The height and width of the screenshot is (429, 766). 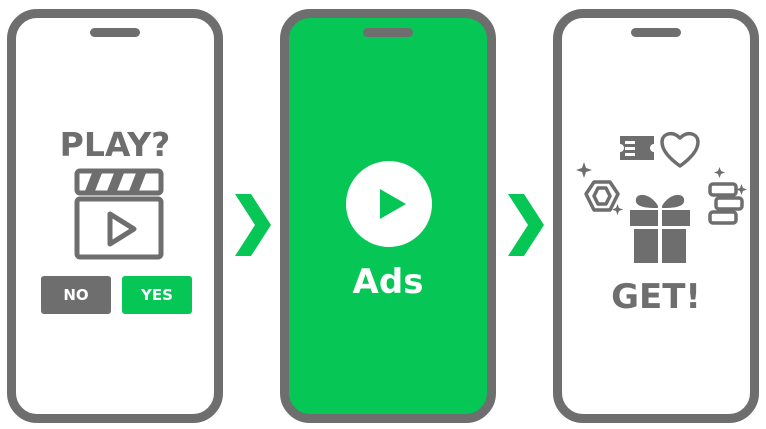 What do you see at coordinates (119, 214) in the screenshot?
I see `video-clapper-icon` at bounding box center [119, 214].